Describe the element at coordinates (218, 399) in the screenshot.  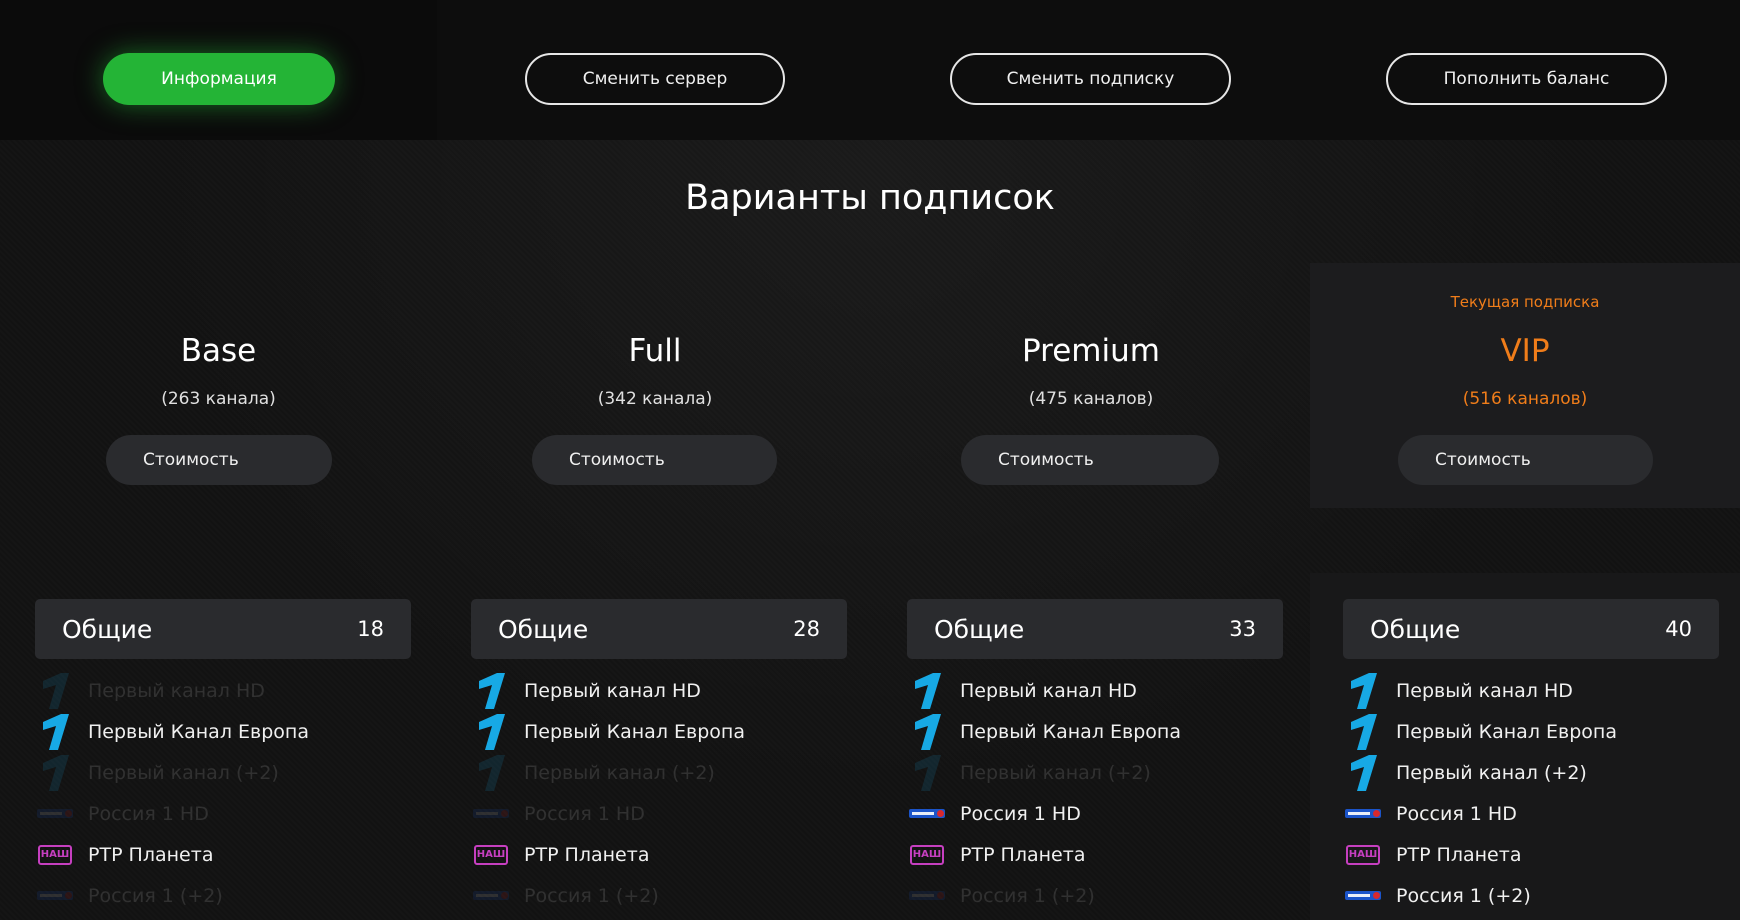
I see `plan-channel-count: (263 канала)` at that location.